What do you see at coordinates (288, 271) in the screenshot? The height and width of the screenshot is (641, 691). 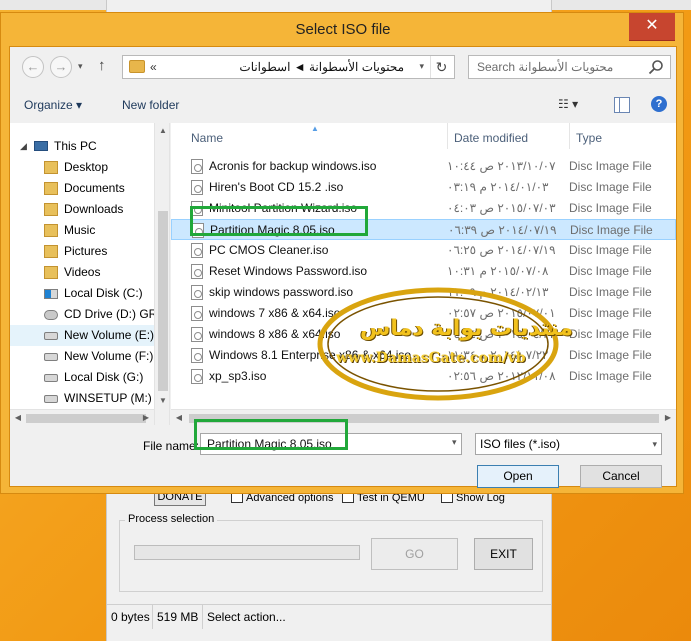 I see `file-name: Reset Windows Password.iso` at bounding box center [288, 271].